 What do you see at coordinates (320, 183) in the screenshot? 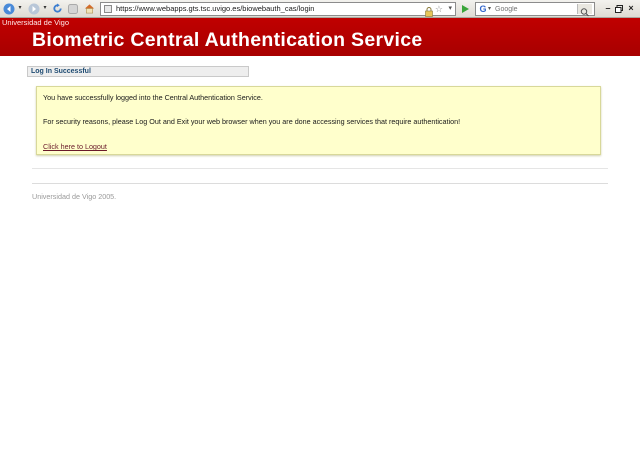
I see `footer-divider` at bounding box center [320, 183].